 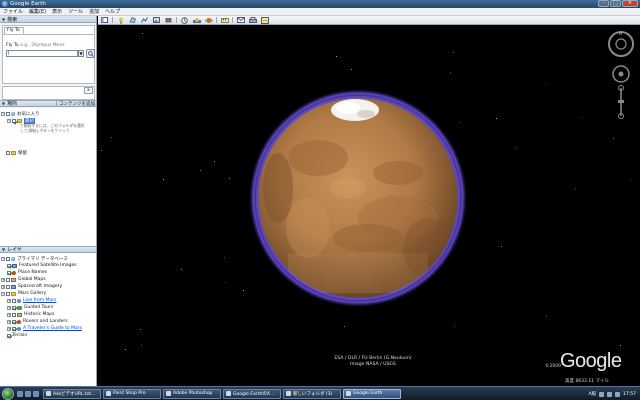 What do you see at coordinates (23, 279) in the screenshot?
I see `layer-item: + Global Maps` at bounding box center [23, 279].